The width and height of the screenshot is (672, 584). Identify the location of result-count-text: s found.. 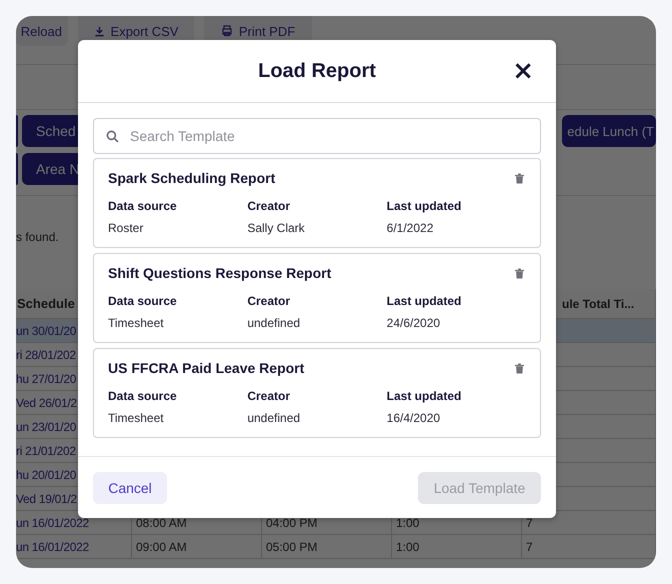
(38, 237).